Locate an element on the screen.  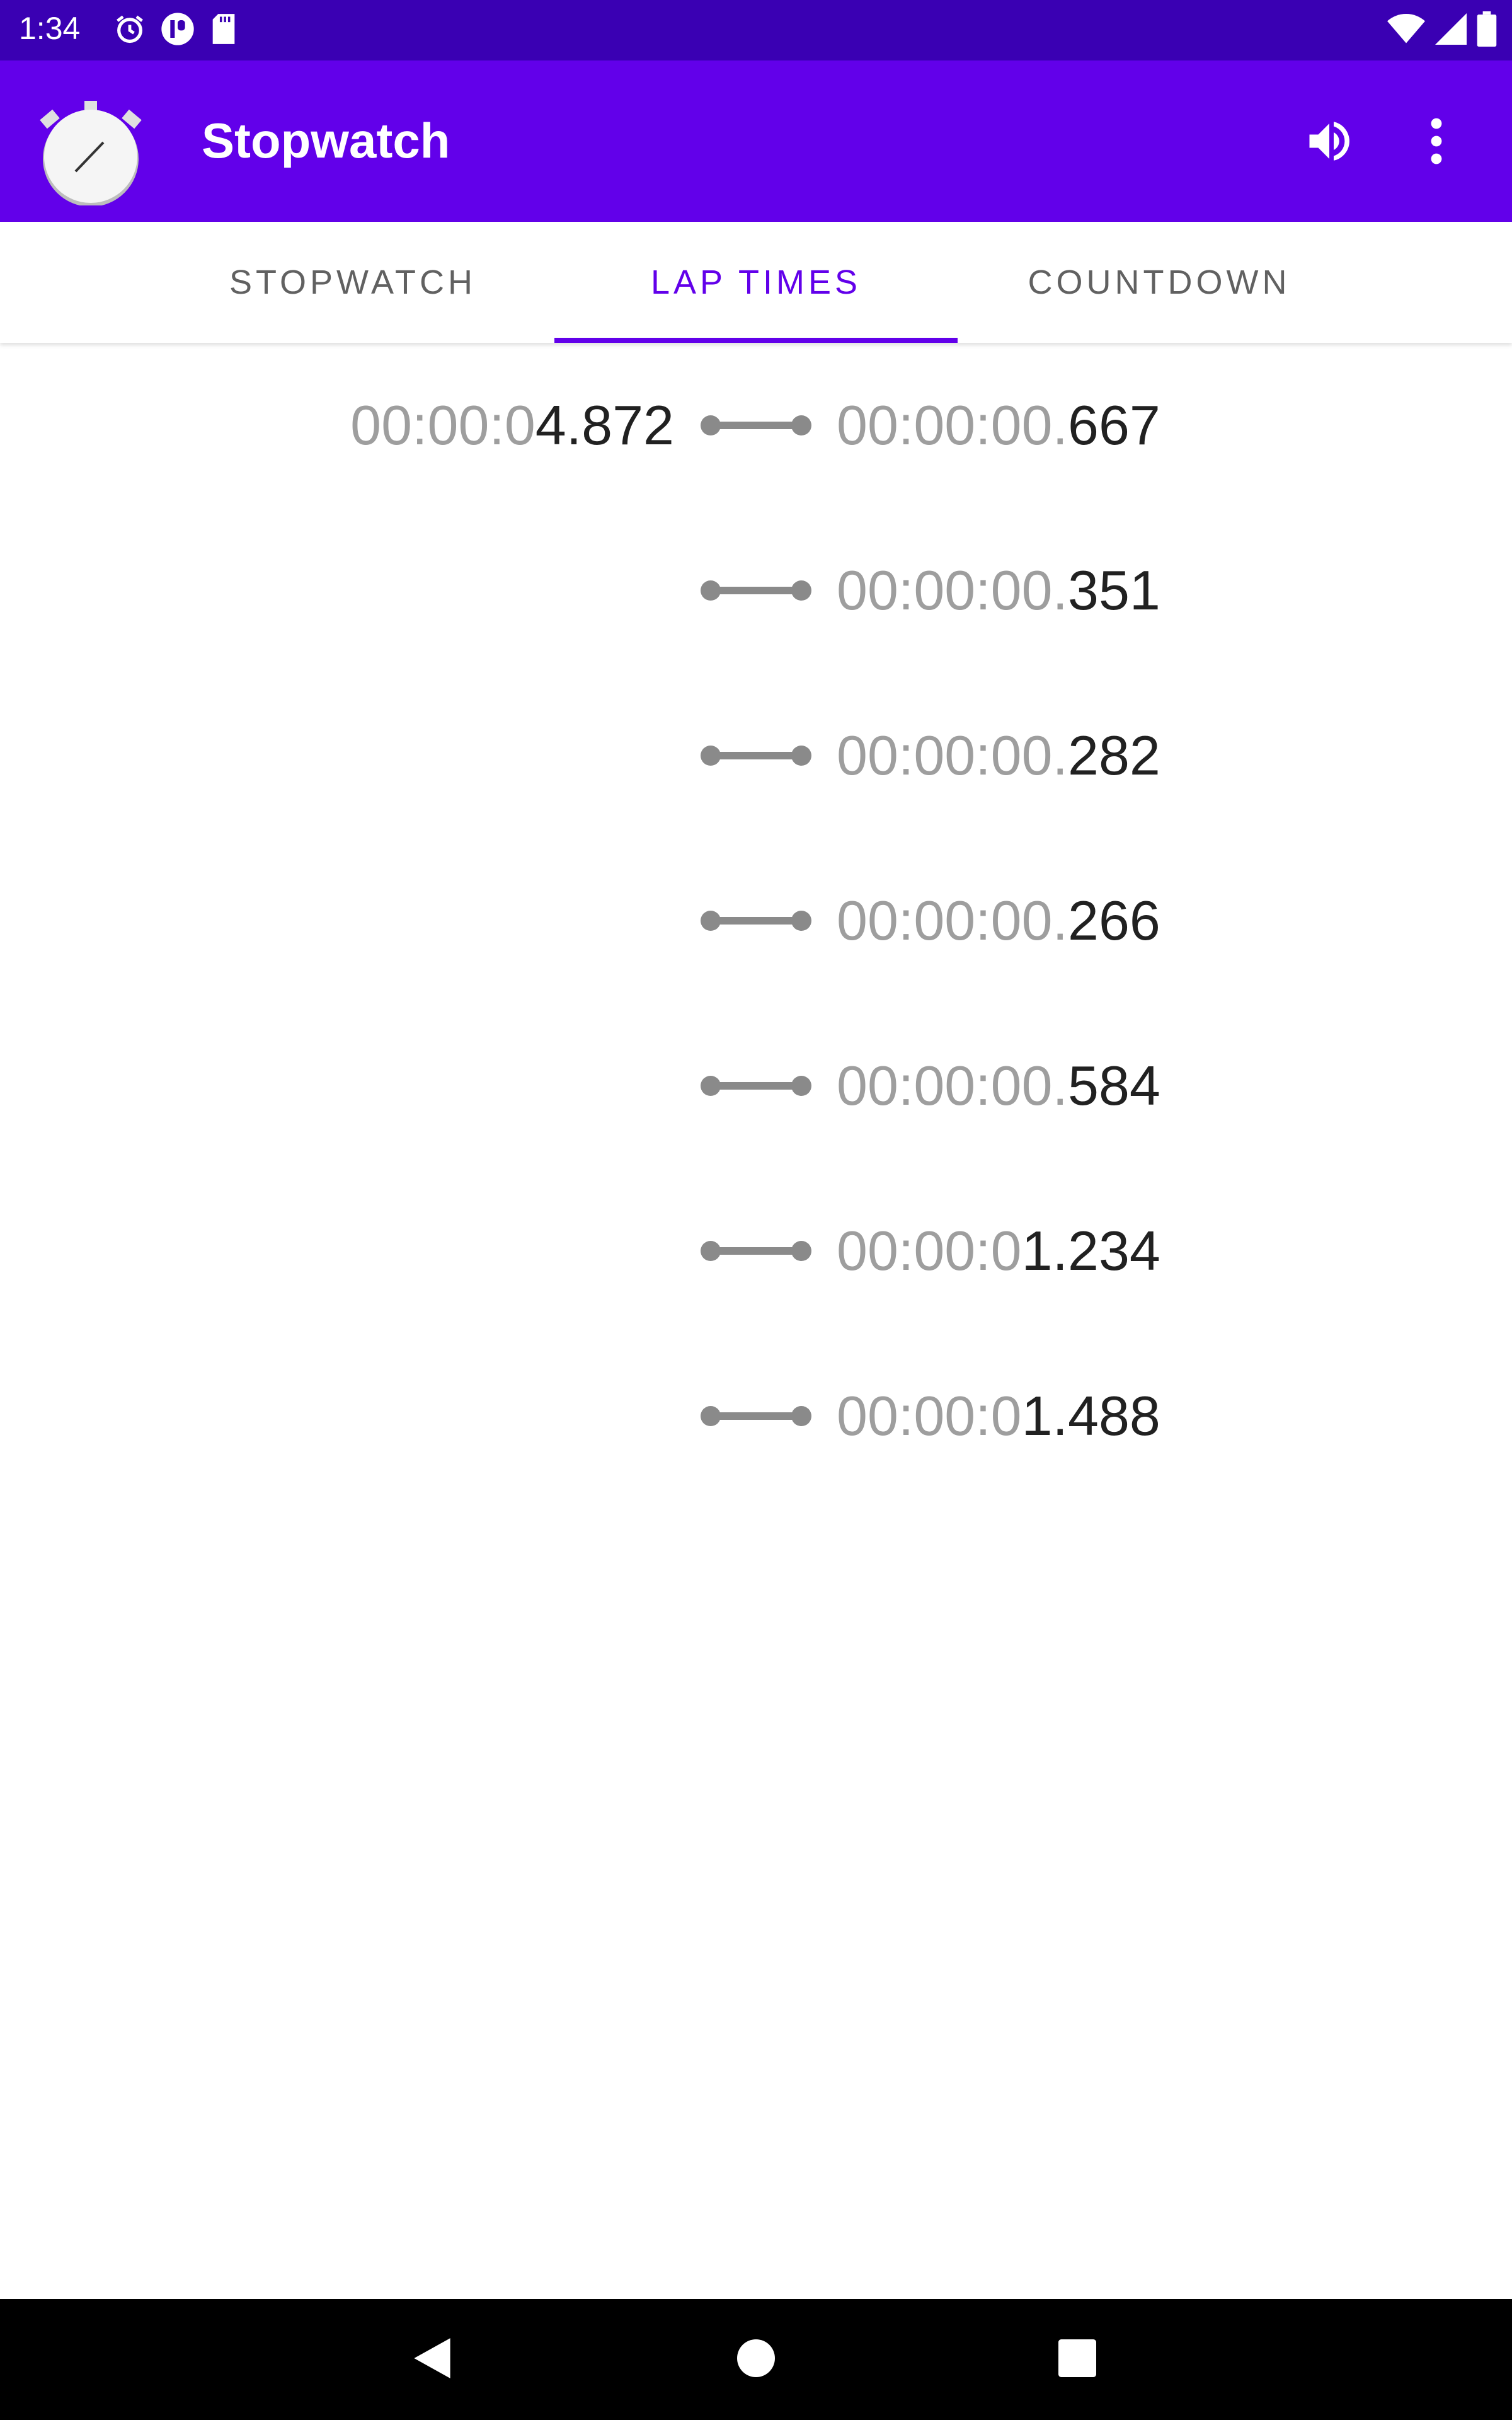
battery-icon is located at coordinates (1487, 31).